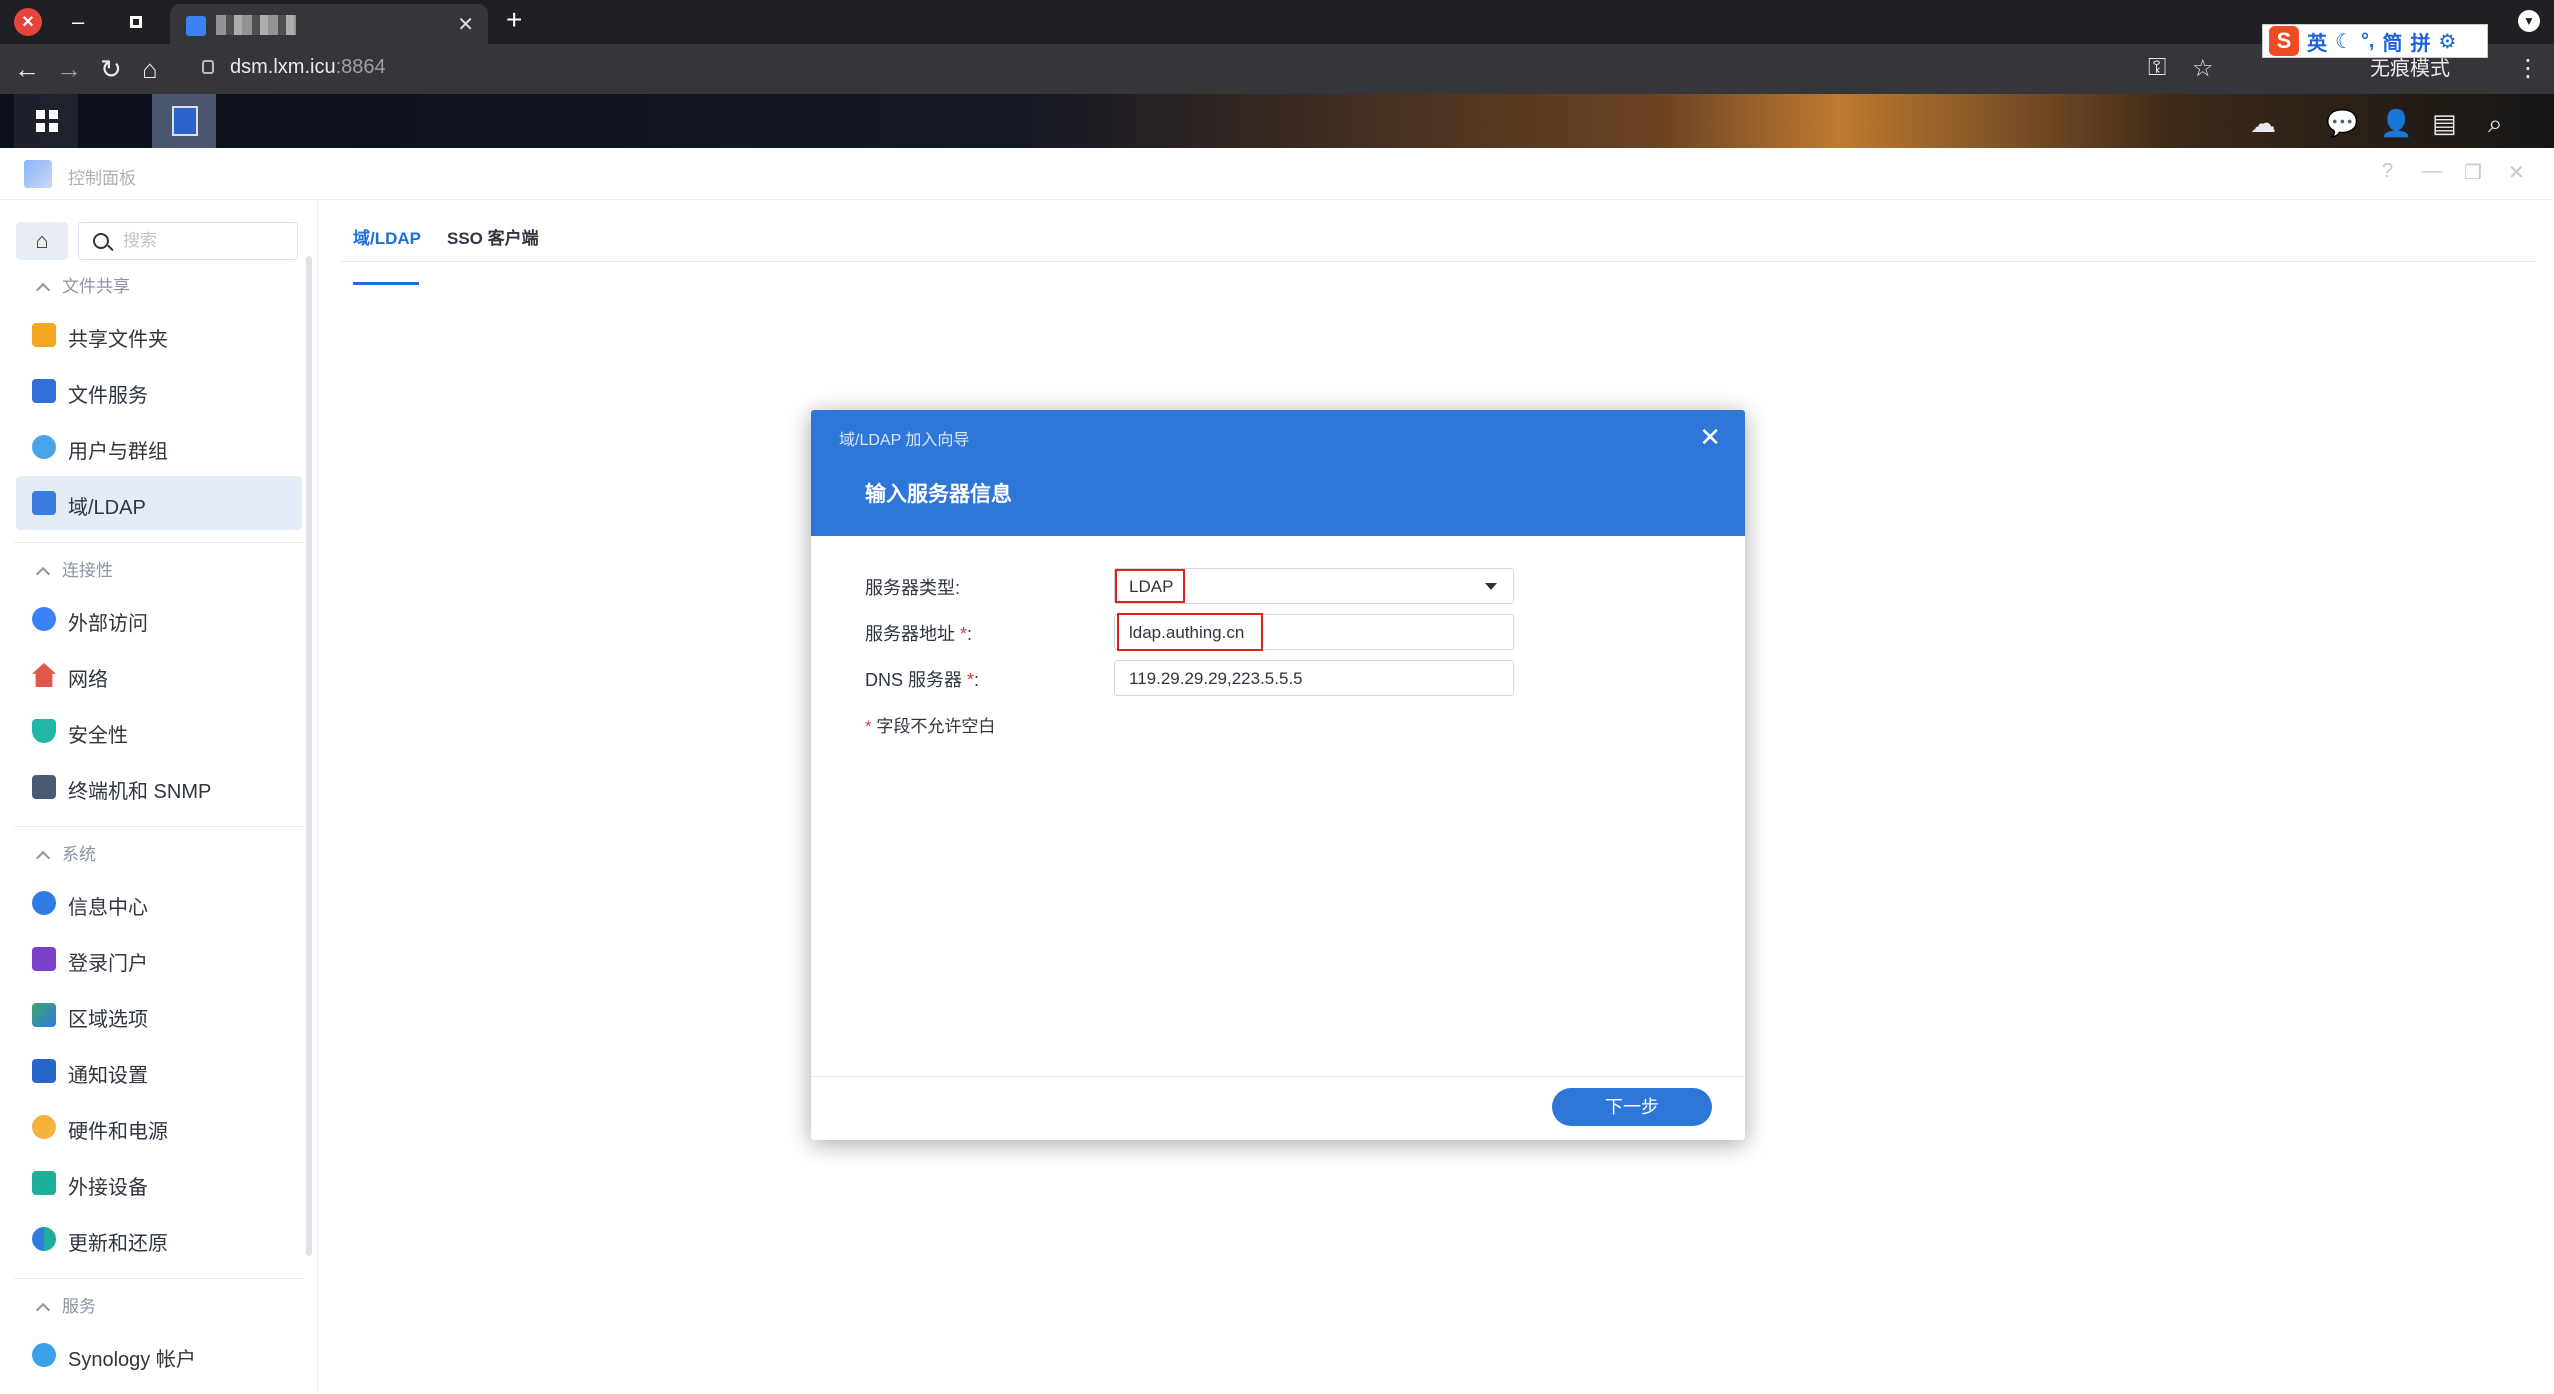  I want to click on browser-tab: ✕, so click(329, 24).